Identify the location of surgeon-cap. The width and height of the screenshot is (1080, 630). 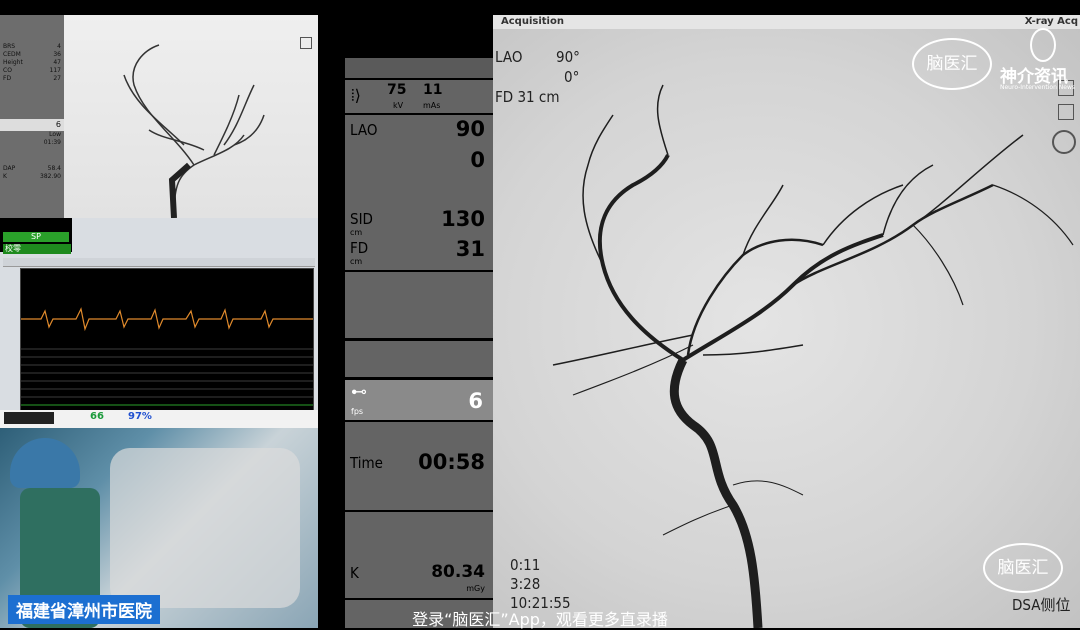
(45, 463).